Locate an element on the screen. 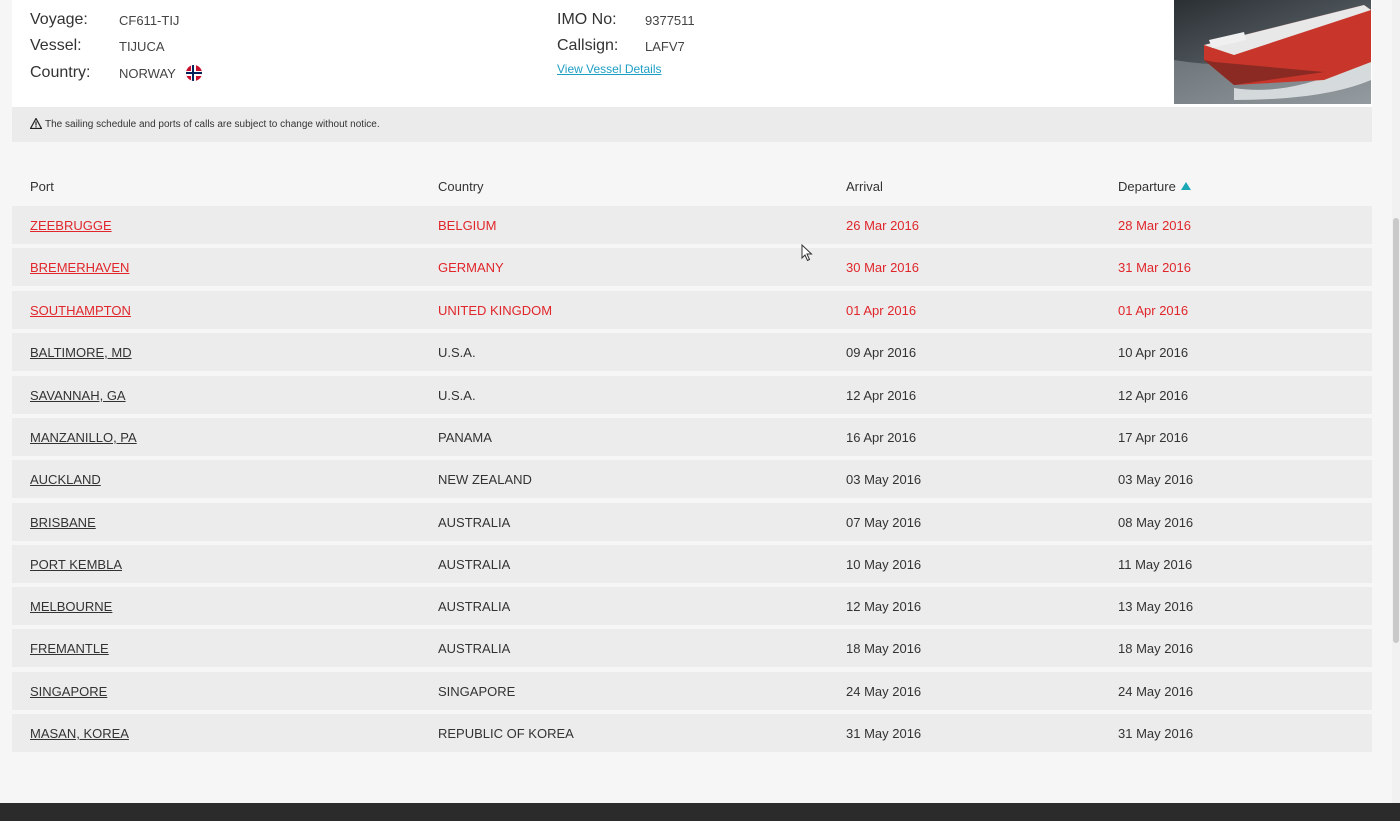 The image size is (1400, 821). imo-row: IMO No: is located at coordinates (587, 20).